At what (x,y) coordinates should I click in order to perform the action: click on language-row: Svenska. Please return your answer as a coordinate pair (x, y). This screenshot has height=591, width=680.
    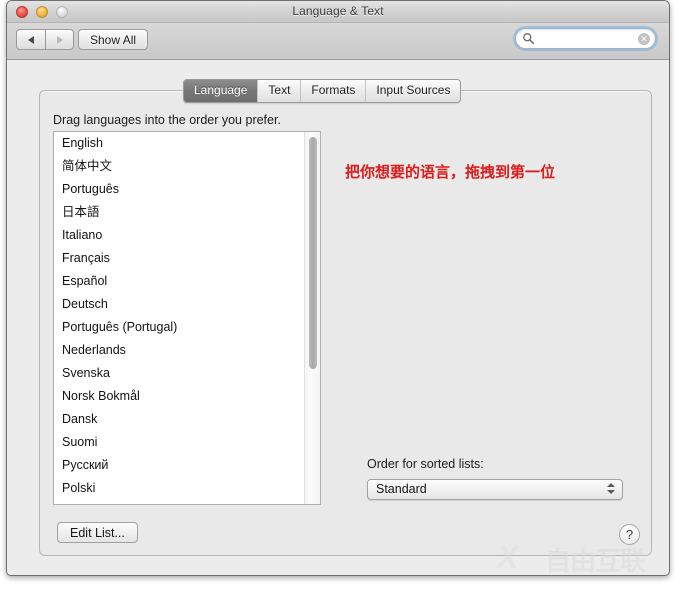
    Looking at the image, I should click on (180, 373).